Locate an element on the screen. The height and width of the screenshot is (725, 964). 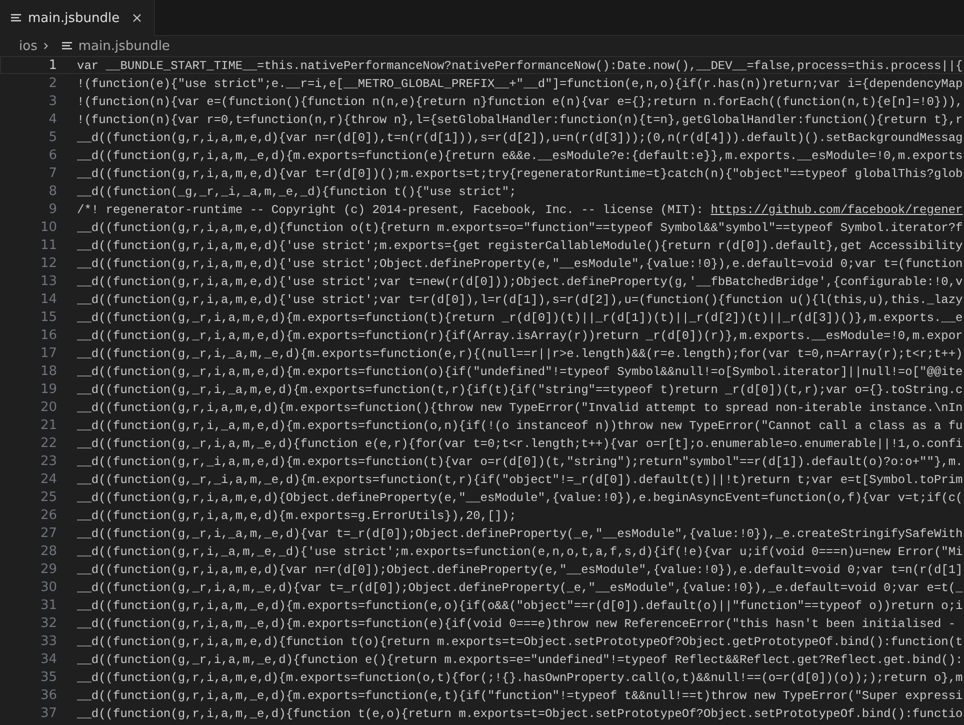
code-line: __d((function(g,r,i,a,m,_e,d){m.exports=function(e){return e&&e.__esModule?e:{default:e}},m.exports.__esModule=!0,m.exports is located at coordinates (520, 155).